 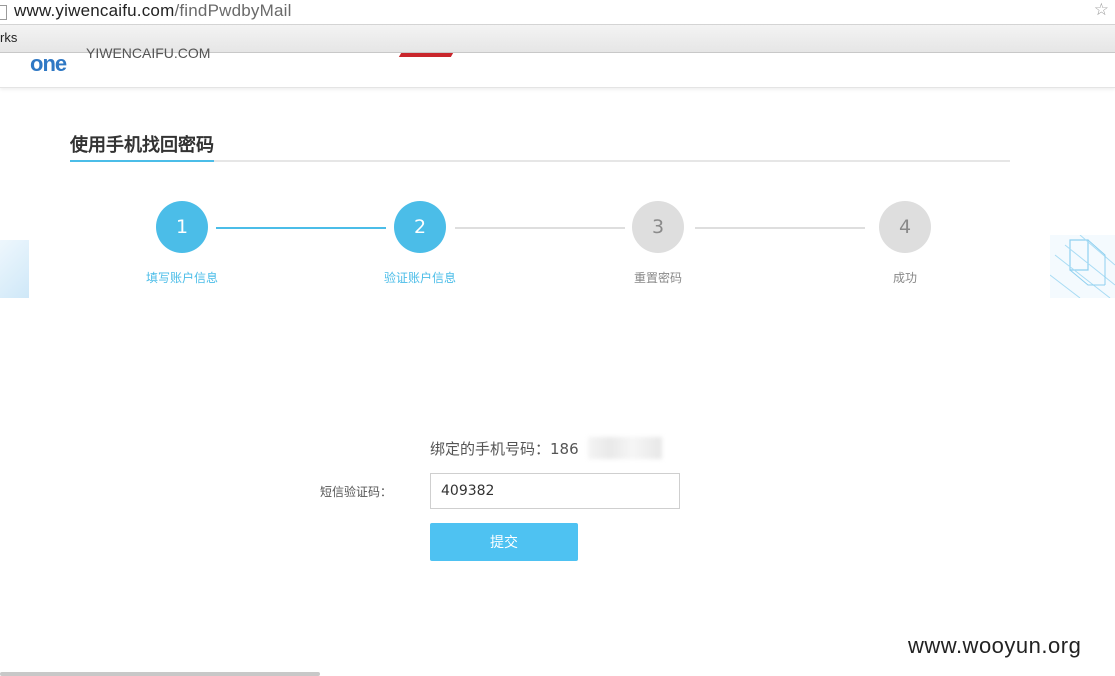 What do you see at coordinates (94, 10) in the screenshot?
I see `url-host: www.yiwencaifu.com` at bounding box center [94, 10].